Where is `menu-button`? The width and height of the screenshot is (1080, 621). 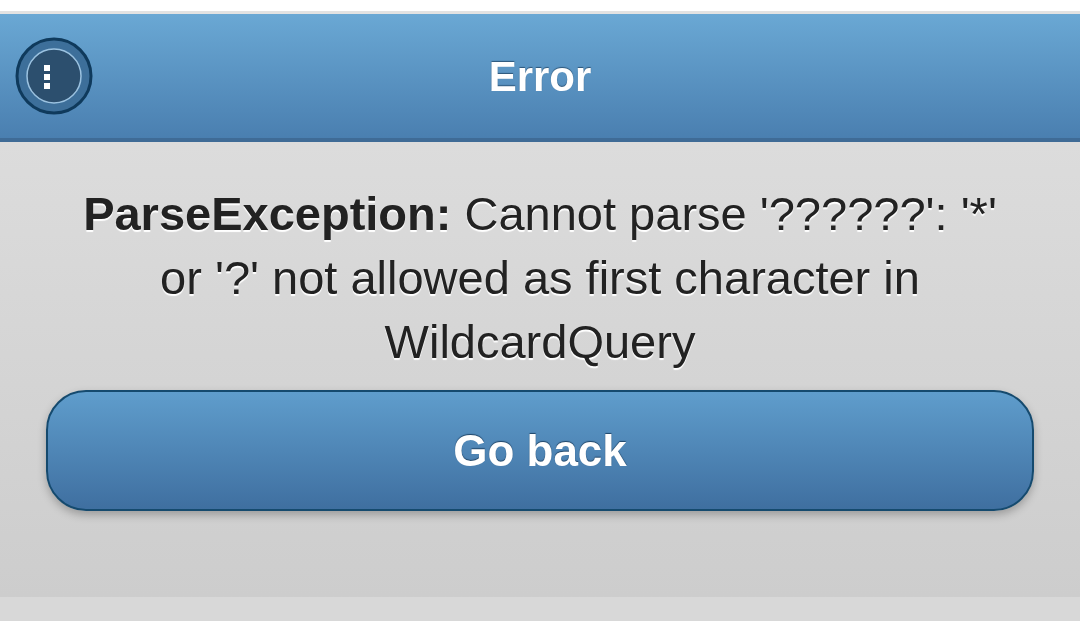 menu-button is located at coordinates (54, 76).